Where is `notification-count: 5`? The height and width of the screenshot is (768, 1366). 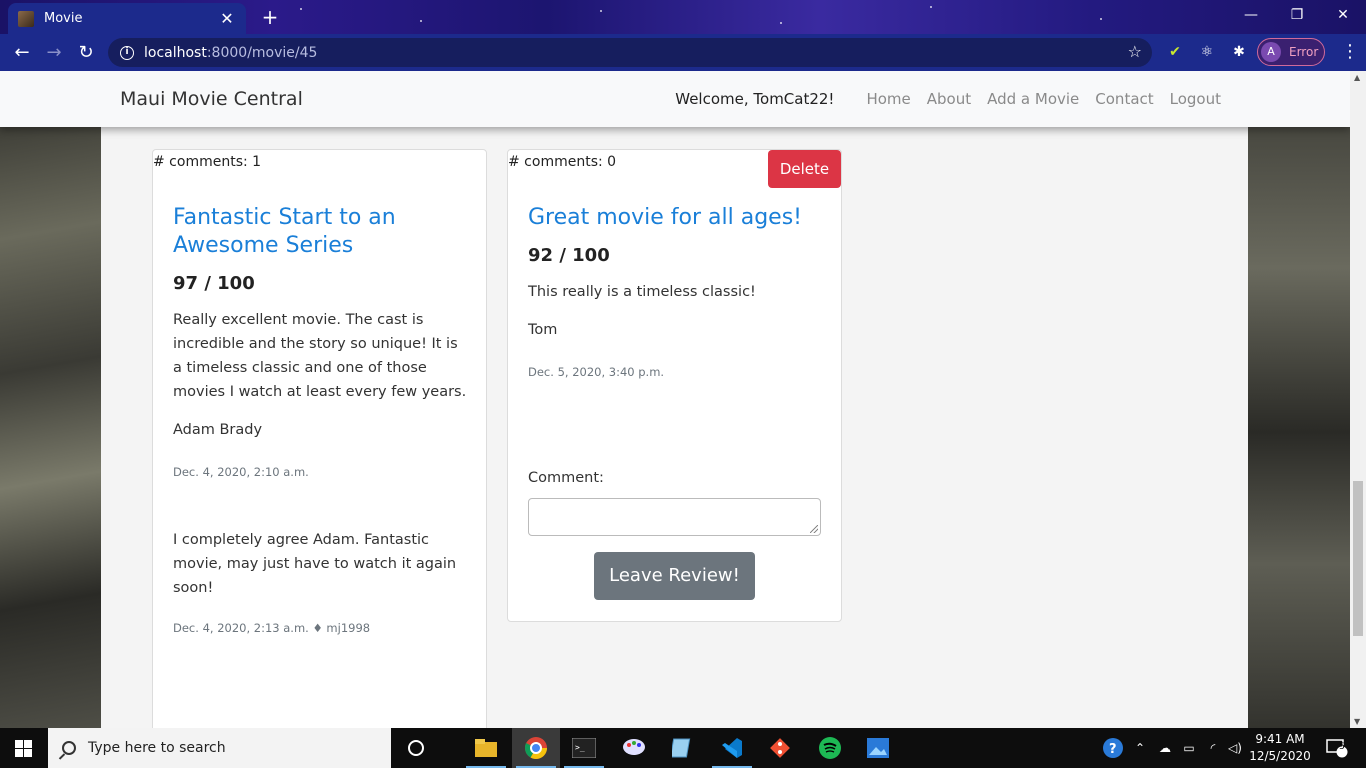
notification-count: 5 is located at coordinates (1342, 747).